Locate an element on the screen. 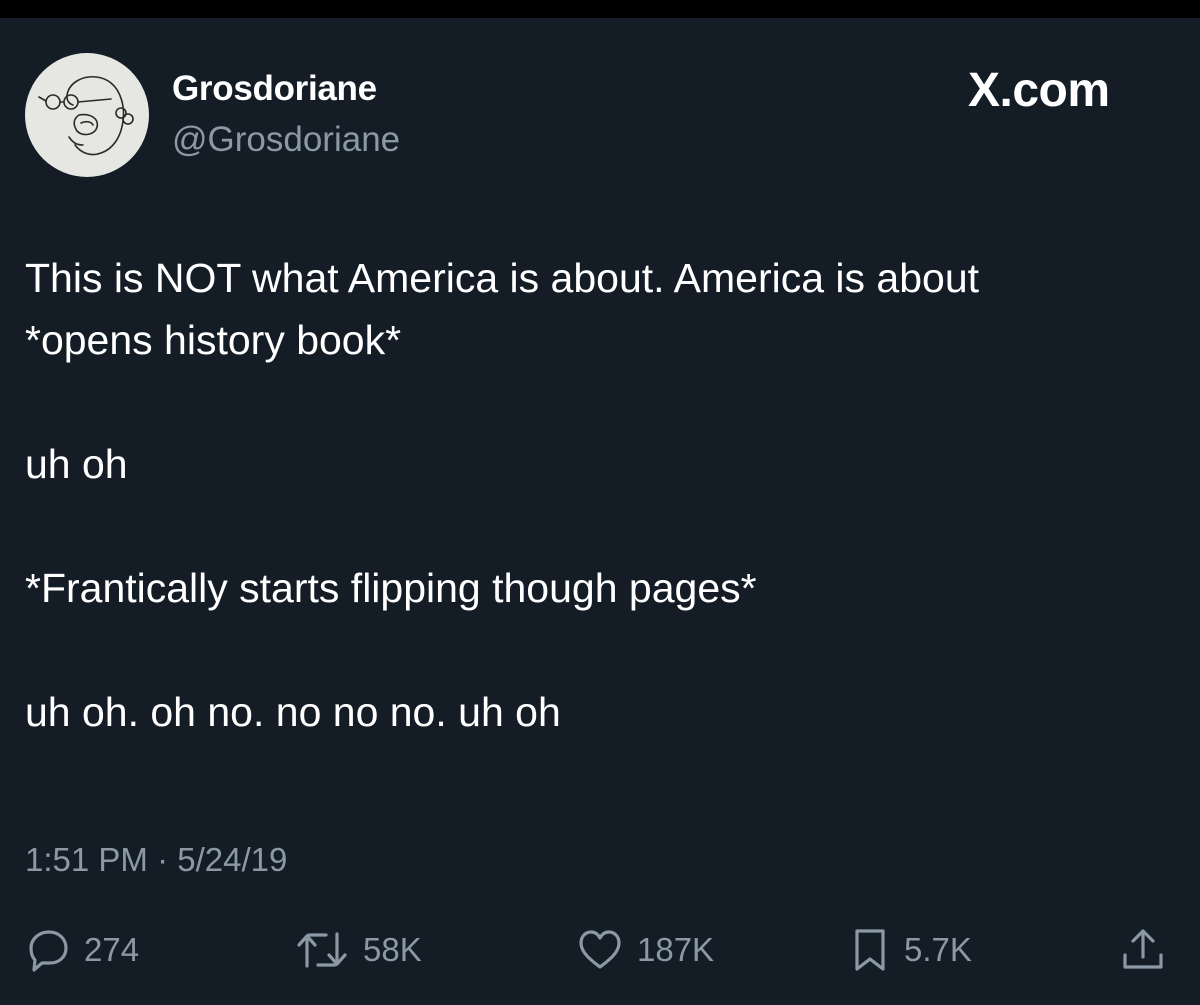  top-bar is located at coordinates (600, 9).